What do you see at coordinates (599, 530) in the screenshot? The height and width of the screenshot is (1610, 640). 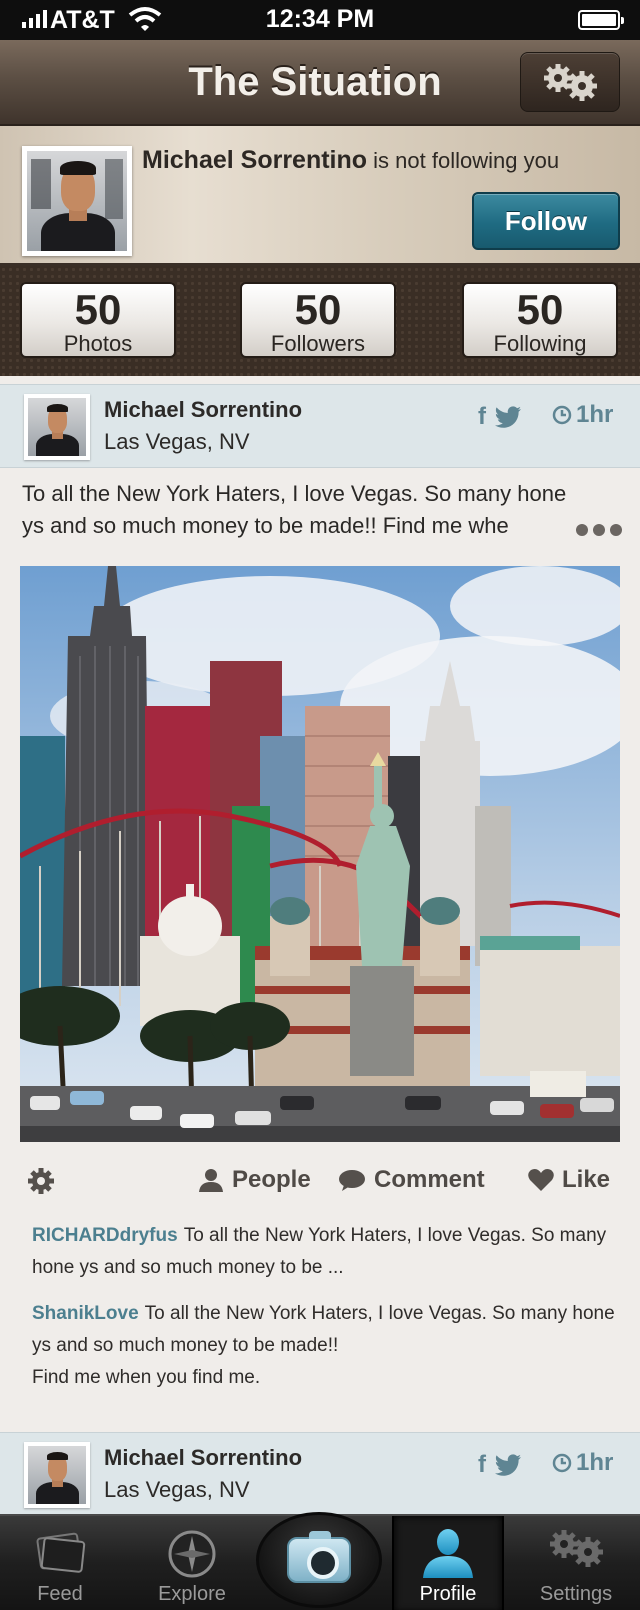 I see `more-icon` at bounding box center [599, 530].